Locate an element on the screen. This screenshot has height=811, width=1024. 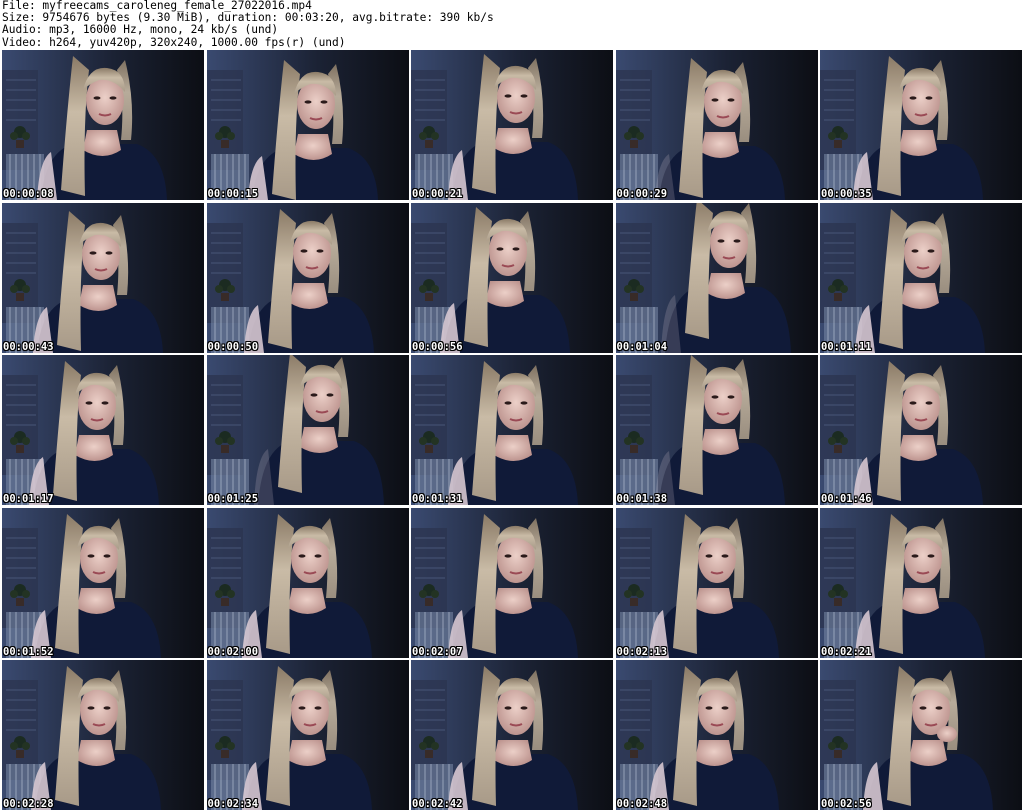
timestamp-label: 00:00:50 is located at coordinates (233, 346).